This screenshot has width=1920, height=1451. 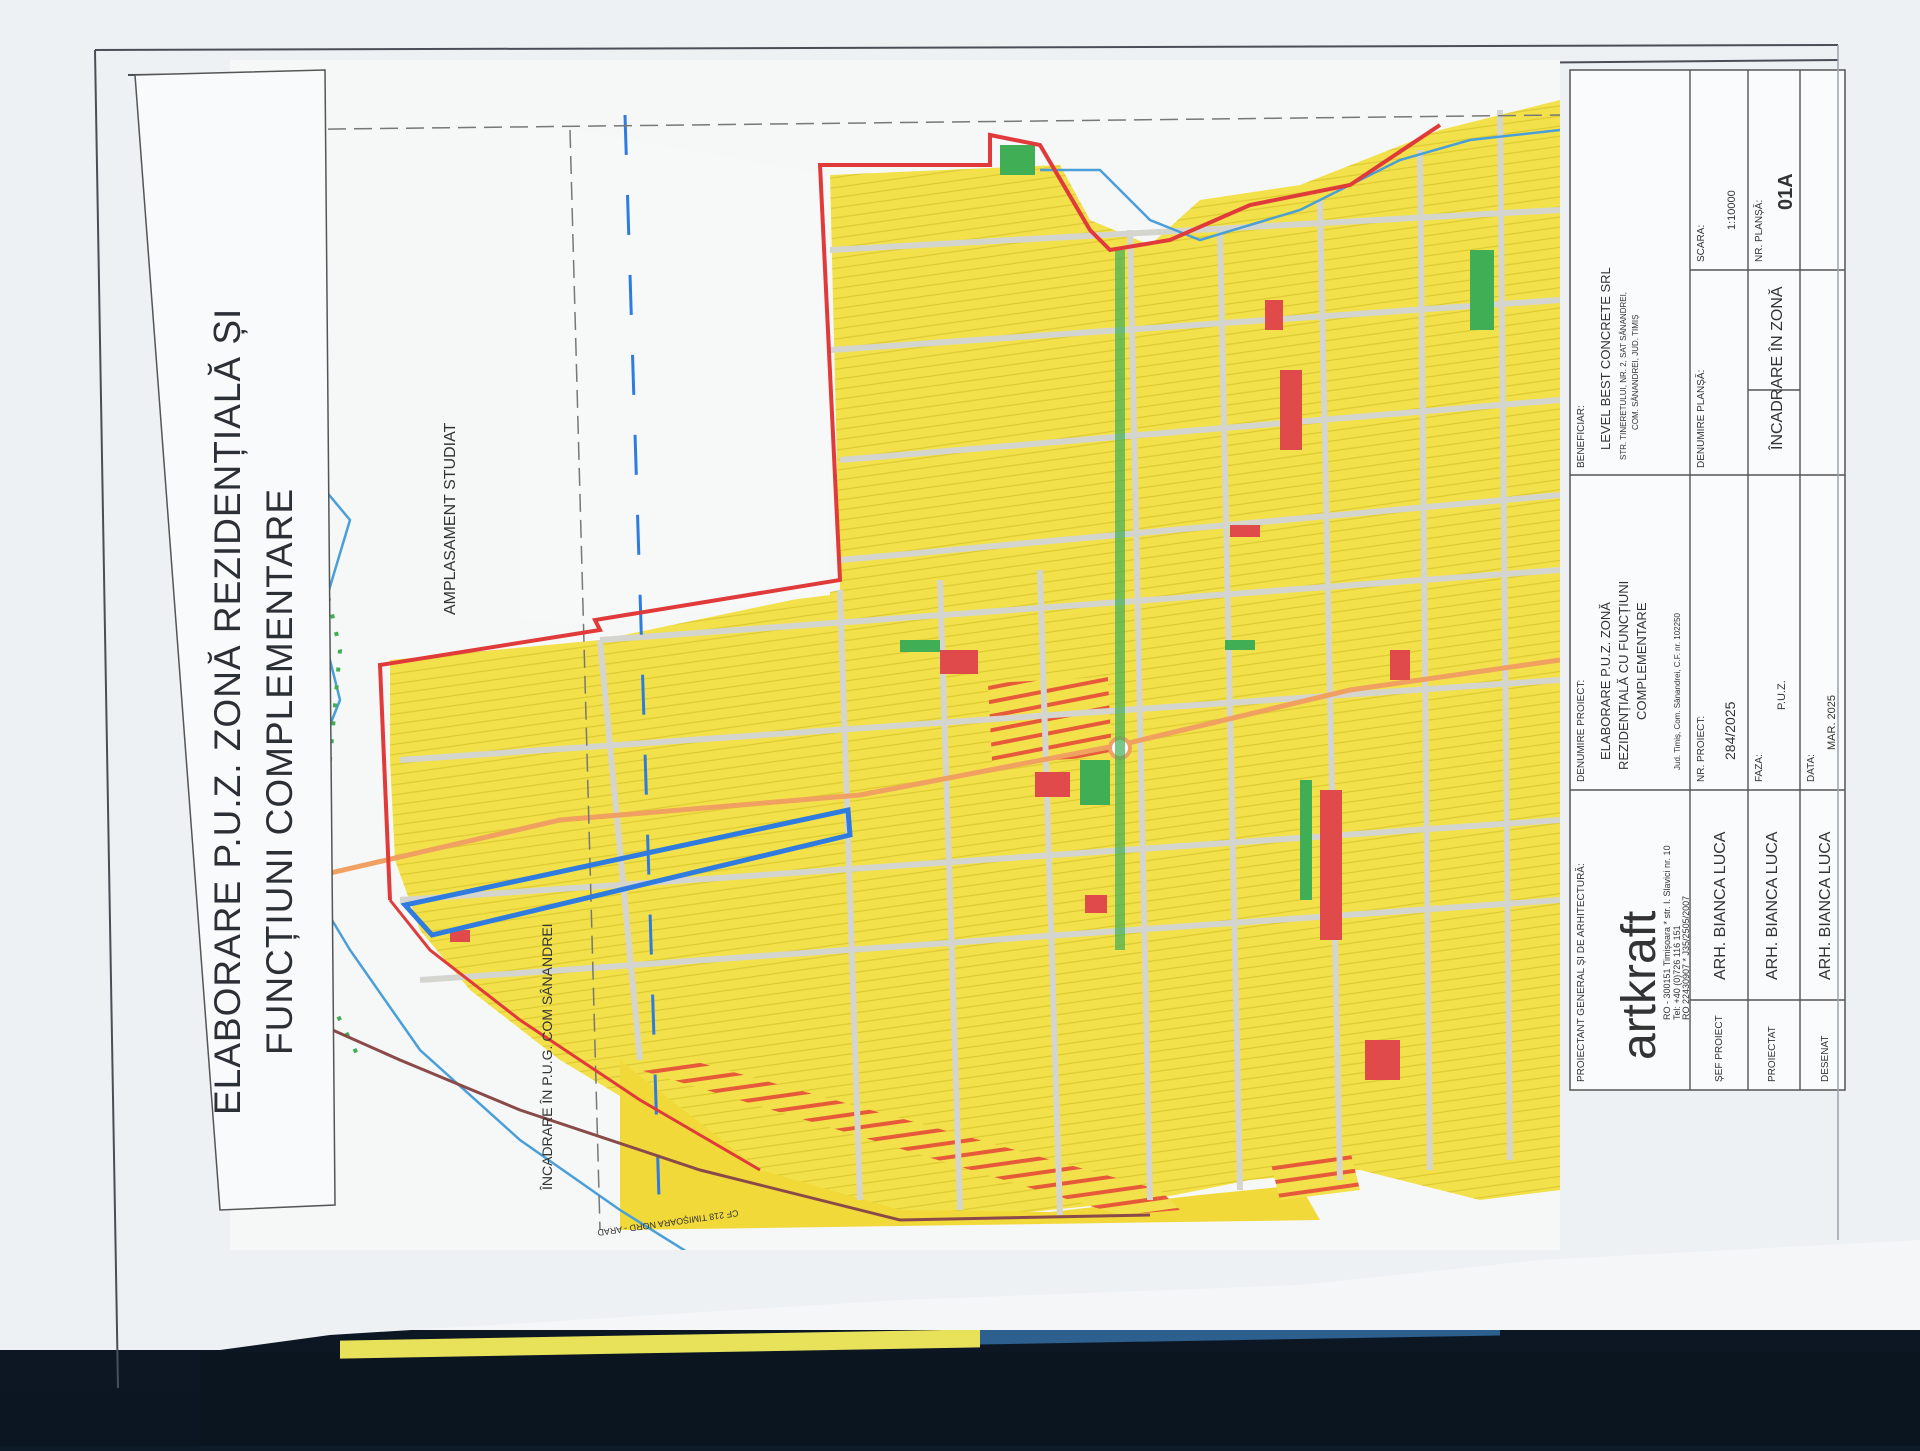 What do you see at coordinates (1776, 368) in the screenshot?
I see `denumire-plansa-value: ÎNCADRARE ÎN ZONĂ` at bounding box center [1776, 368].